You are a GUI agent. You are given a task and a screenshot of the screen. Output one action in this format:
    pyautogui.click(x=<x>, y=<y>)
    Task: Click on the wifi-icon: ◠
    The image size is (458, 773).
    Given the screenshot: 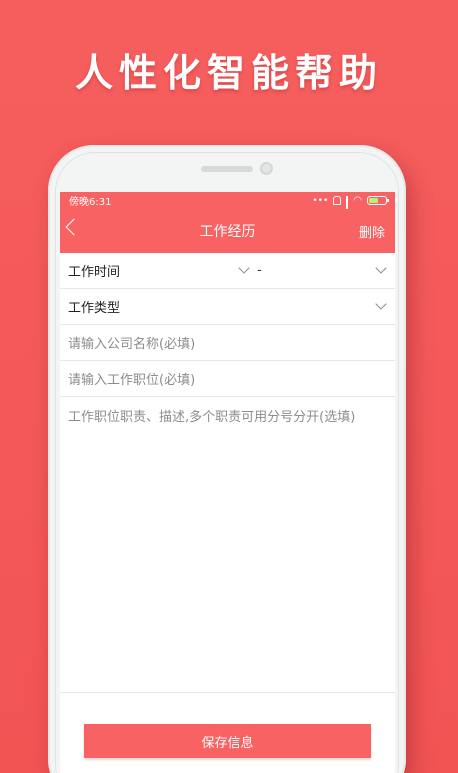 What is the action you would take?
    pyautogui.click(x=357, y=200)
    